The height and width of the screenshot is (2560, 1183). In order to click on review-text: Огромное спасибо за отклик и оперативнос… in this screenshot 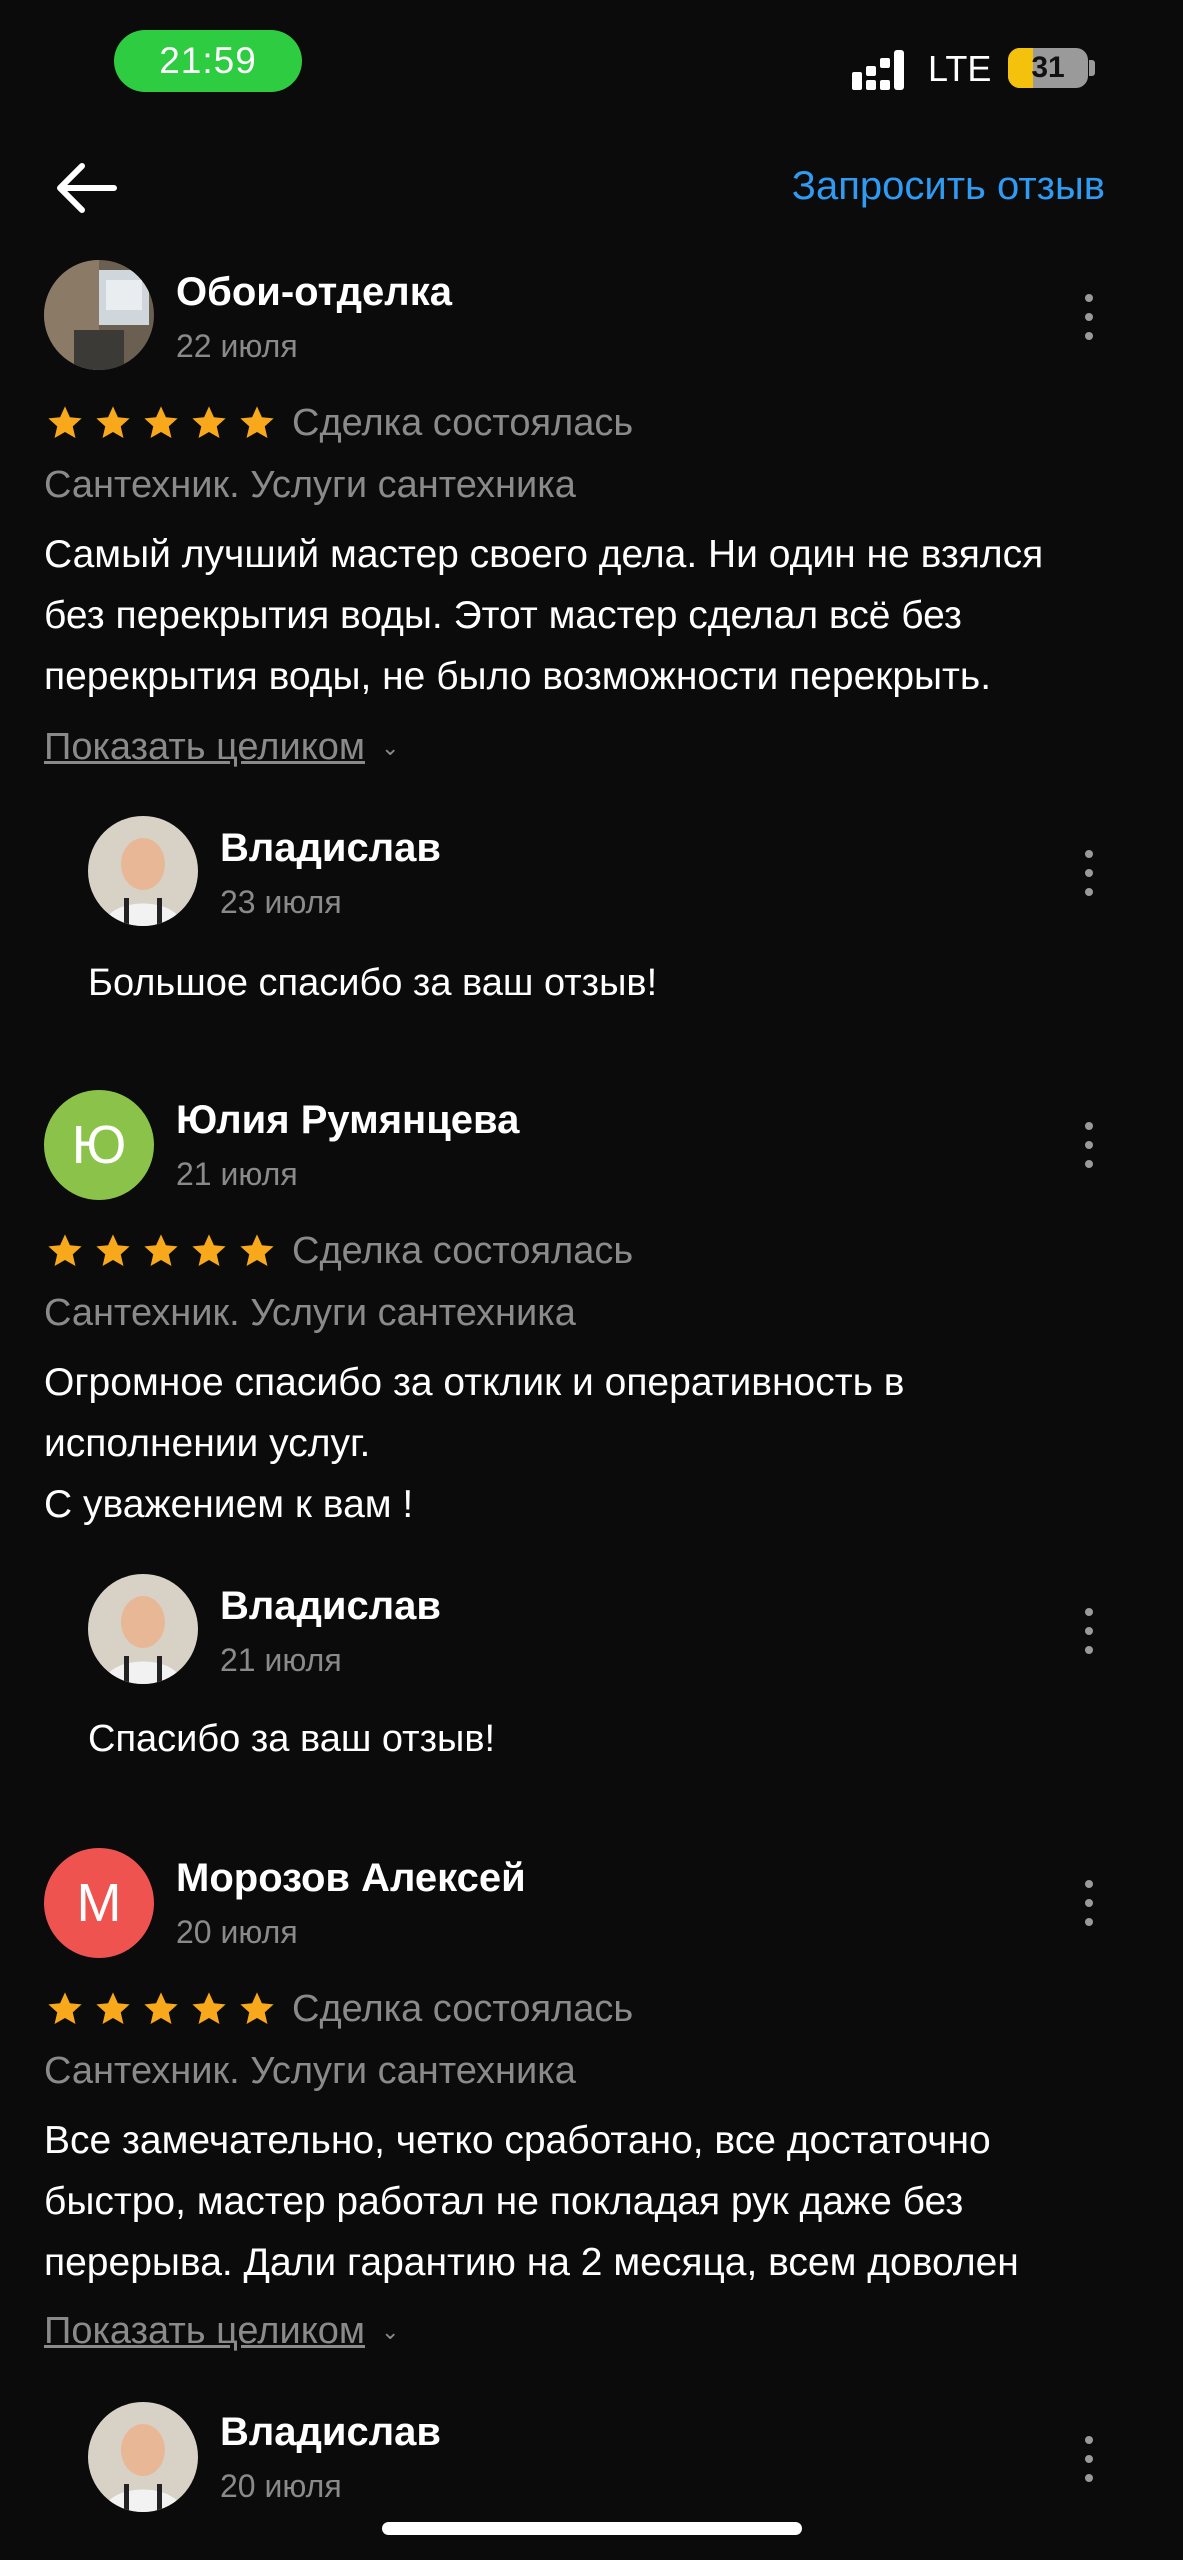, I will do `click(609, 1443)`.